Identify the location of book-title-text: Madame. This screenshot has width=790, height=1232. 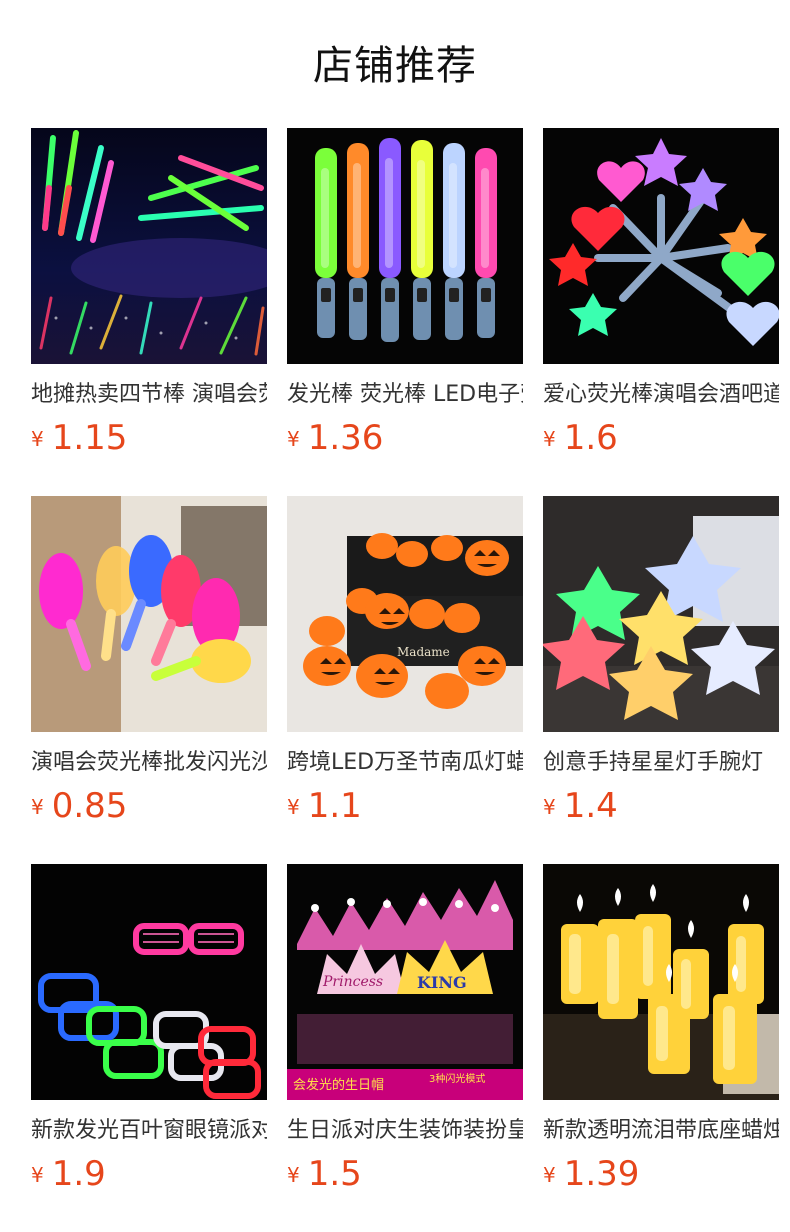
(423, 652).